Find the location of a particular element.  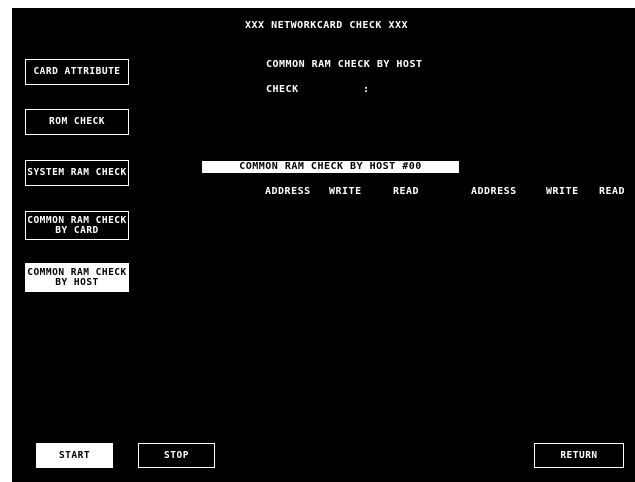

mode-line: COMMON RAM CHECK BY HOST is located at coordinates (344, 64).